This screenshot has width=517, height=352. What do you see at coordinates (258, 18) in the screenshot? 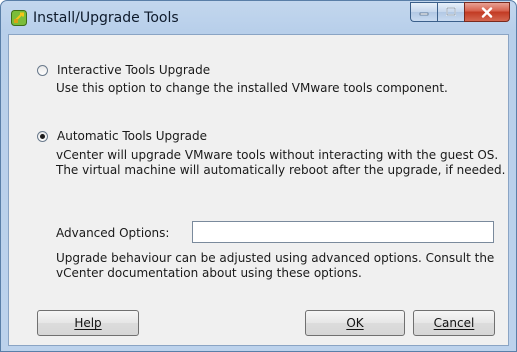
I see `title-bar: Install/Upgrade Tools` at bounding box center [258, 18].